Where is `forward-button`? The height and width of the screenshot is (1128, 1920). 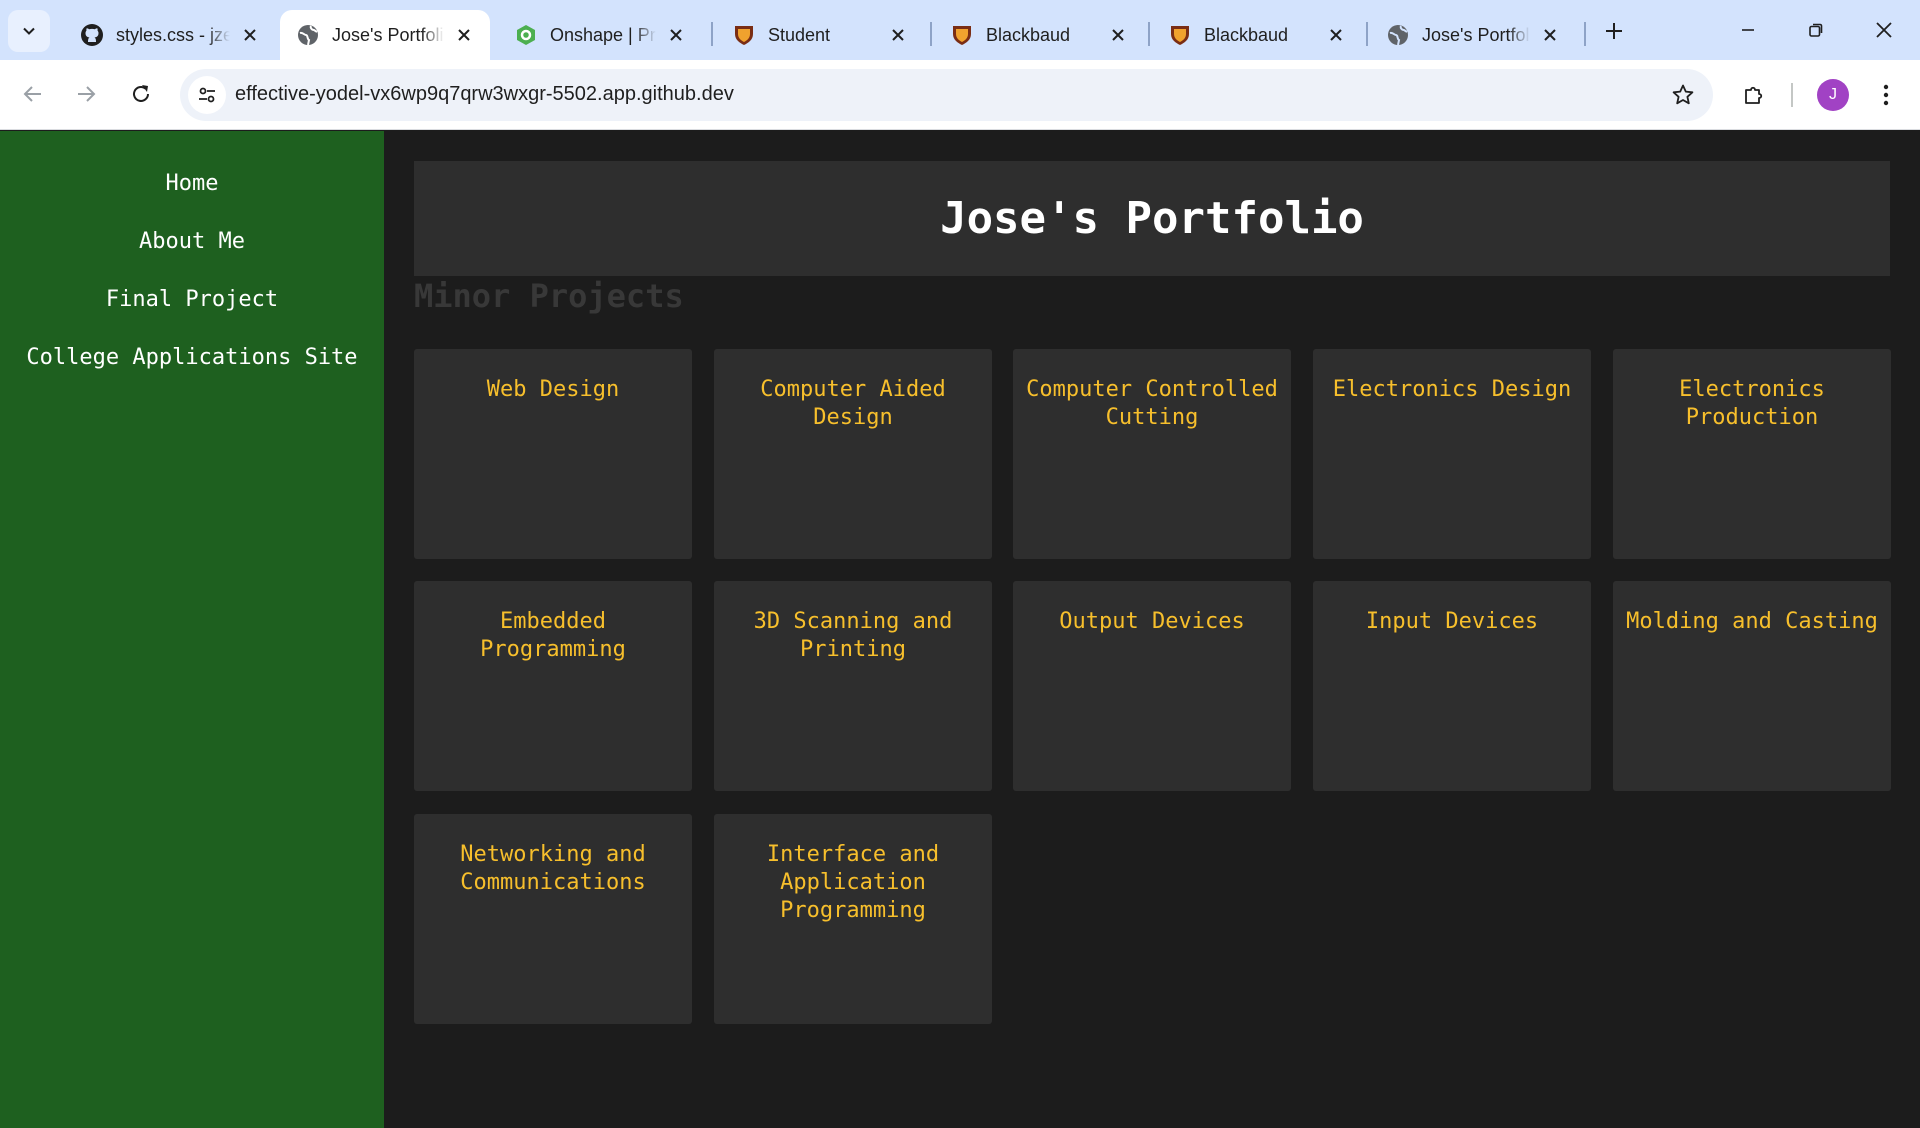 forward-button is located at coordinates (86, 94).